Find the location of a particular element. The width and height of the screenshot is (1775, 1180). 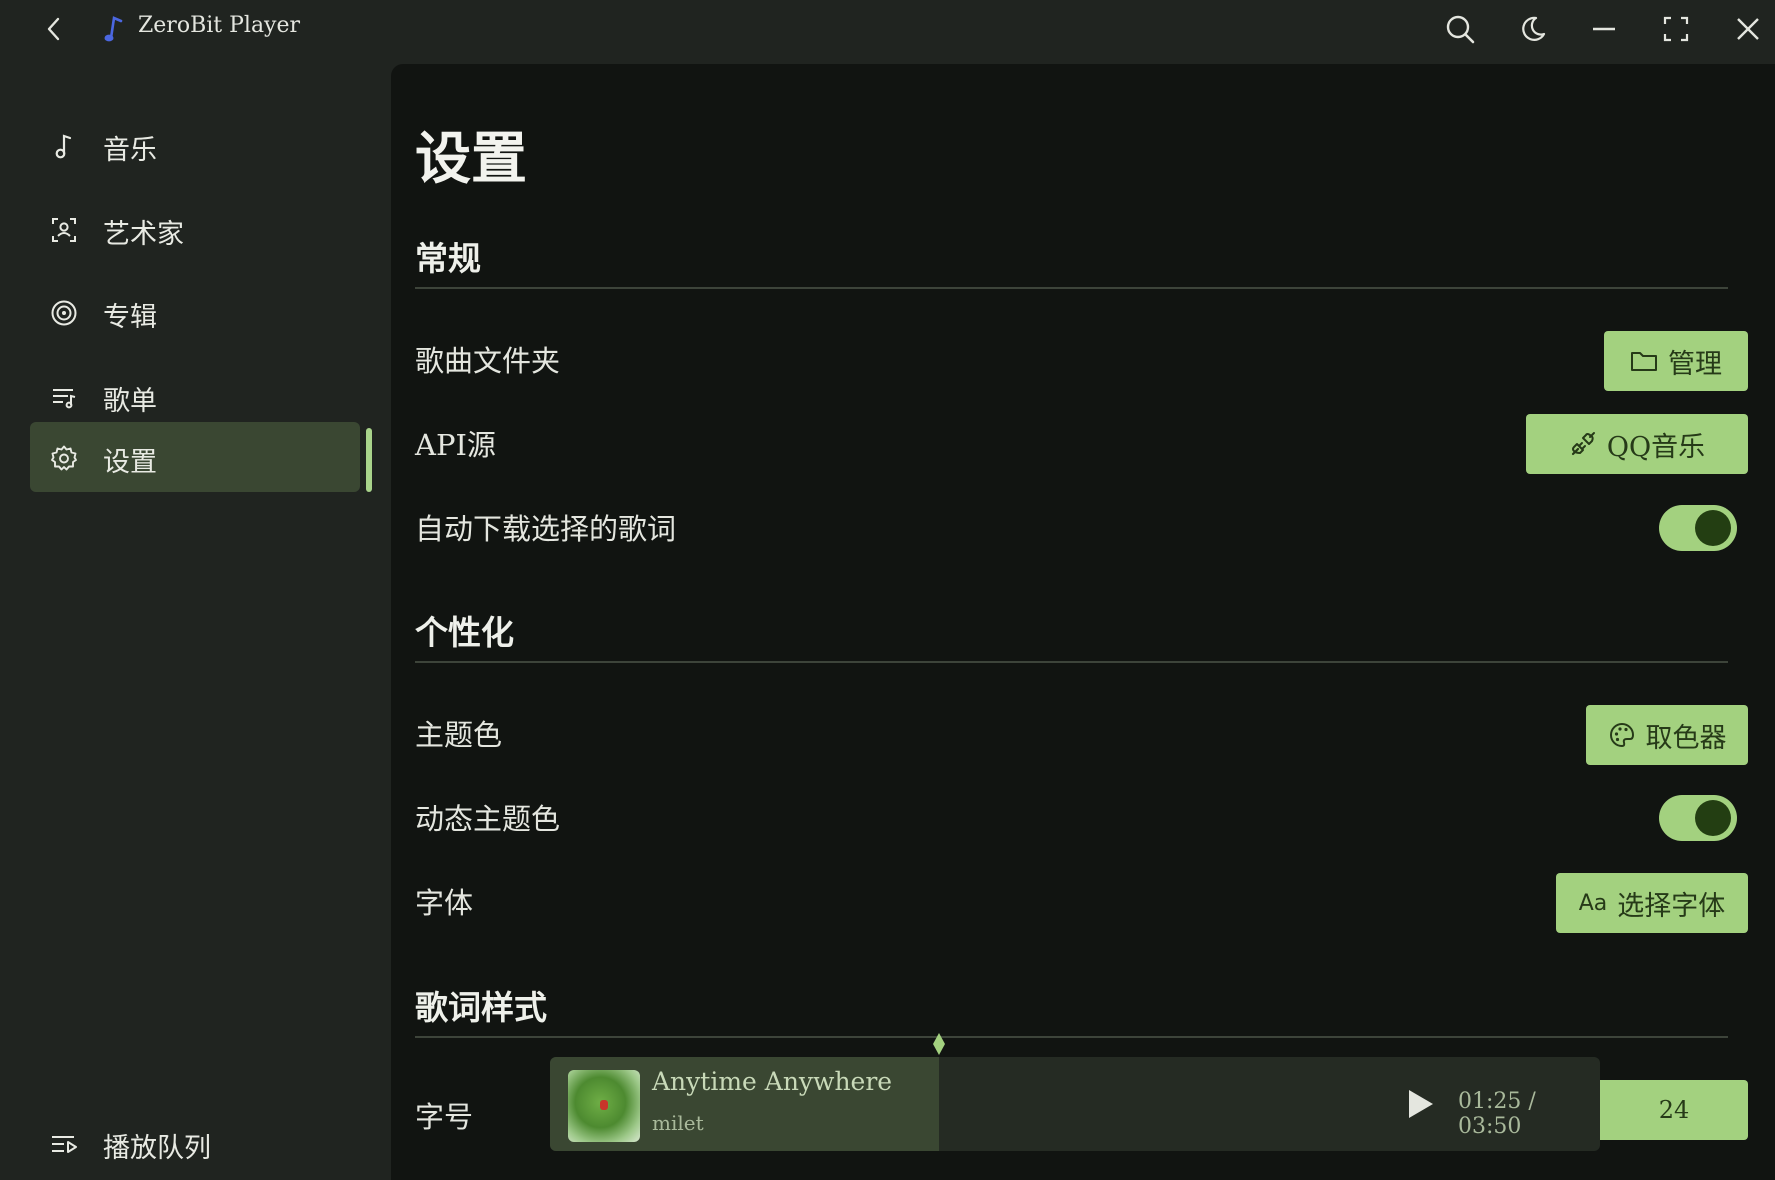

api-source-label: API源 is located at coordinates (455, 445).